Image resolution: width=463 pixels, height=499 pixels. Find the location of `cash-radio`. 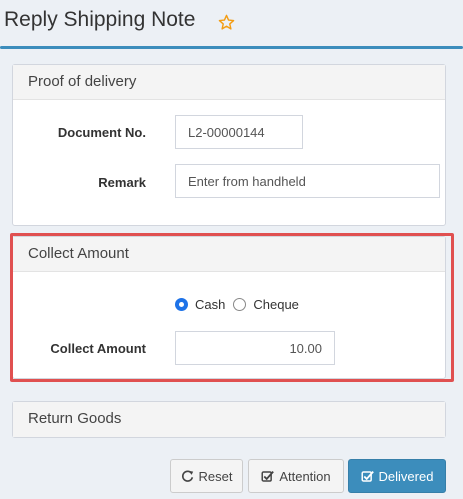

cash-radio is located at coordinates (181, 304).